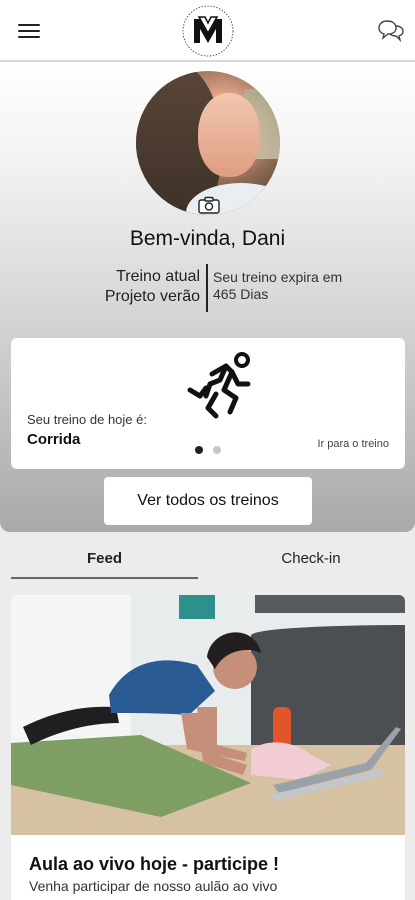  What do you see at coordinates (120, 287) in the screenshot?
I see `current-plan: Treino atual Projeto verão` at bounding box center [120, 287].